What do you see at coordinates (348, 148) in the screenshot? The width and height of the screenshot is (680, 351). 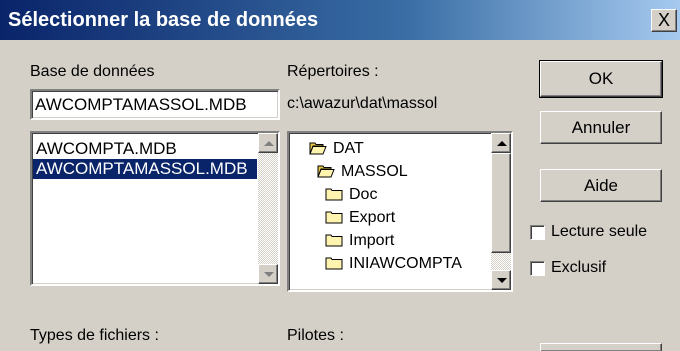 I see `tree-item-label: DAT` at bounding box center [348, 148].